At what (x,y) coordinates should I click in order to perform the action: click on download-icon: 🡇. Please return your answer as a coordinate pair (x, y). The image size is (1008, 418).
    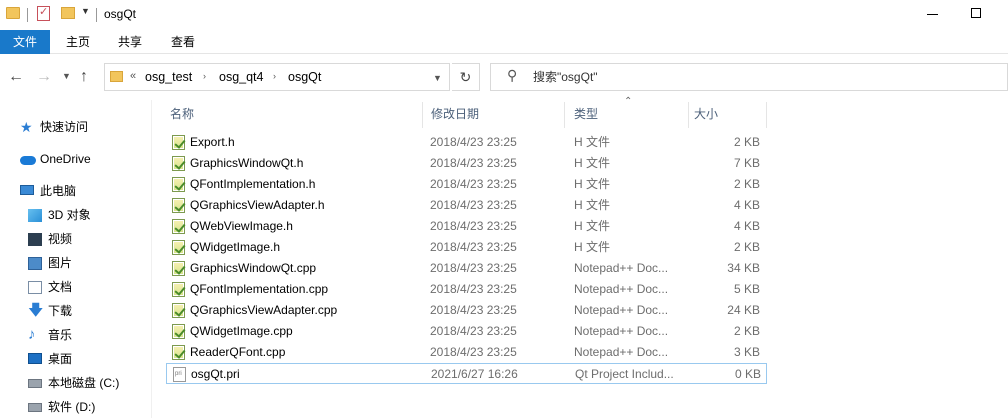
    Looking at the image, I should click on (36, 310).